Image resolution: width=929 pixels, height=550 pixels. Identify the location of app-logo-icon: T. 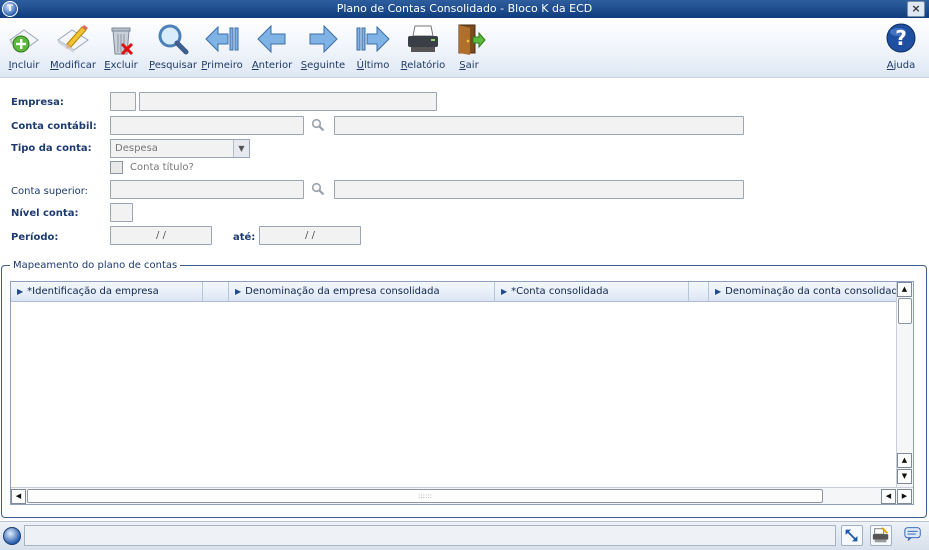
(10, 9).